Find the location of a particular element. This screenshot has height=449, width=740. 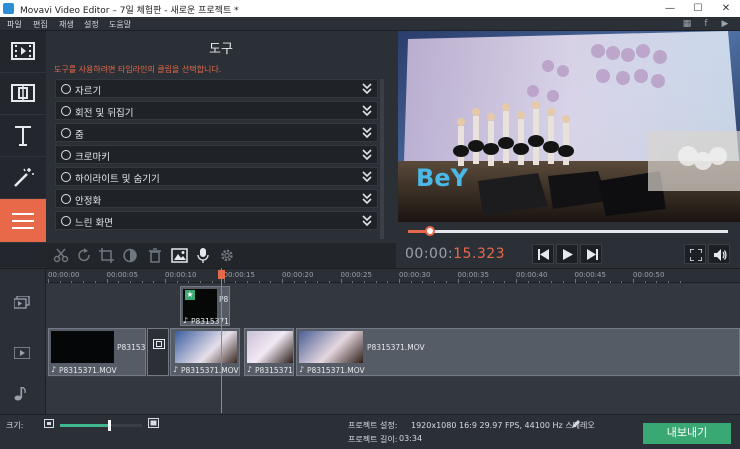

minimize-button: — is located at coordinates (670, 8).